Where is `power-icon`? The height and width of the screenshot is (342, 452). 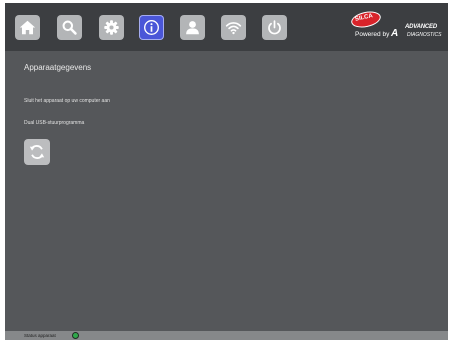
power-icon is located at coordinates (274, 27).